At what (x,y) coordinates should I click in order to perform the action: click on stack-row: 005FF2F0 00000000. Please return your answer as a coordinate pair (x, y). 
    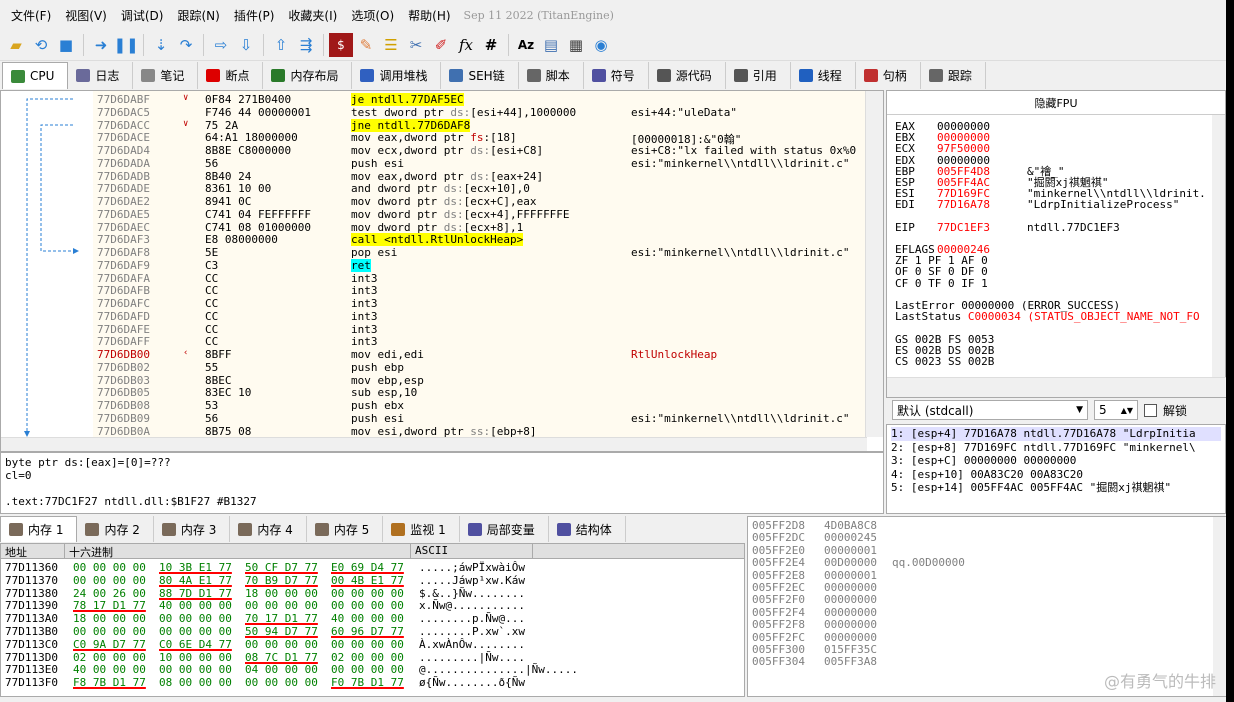
    Looking at the image, I should click on (814, 599).